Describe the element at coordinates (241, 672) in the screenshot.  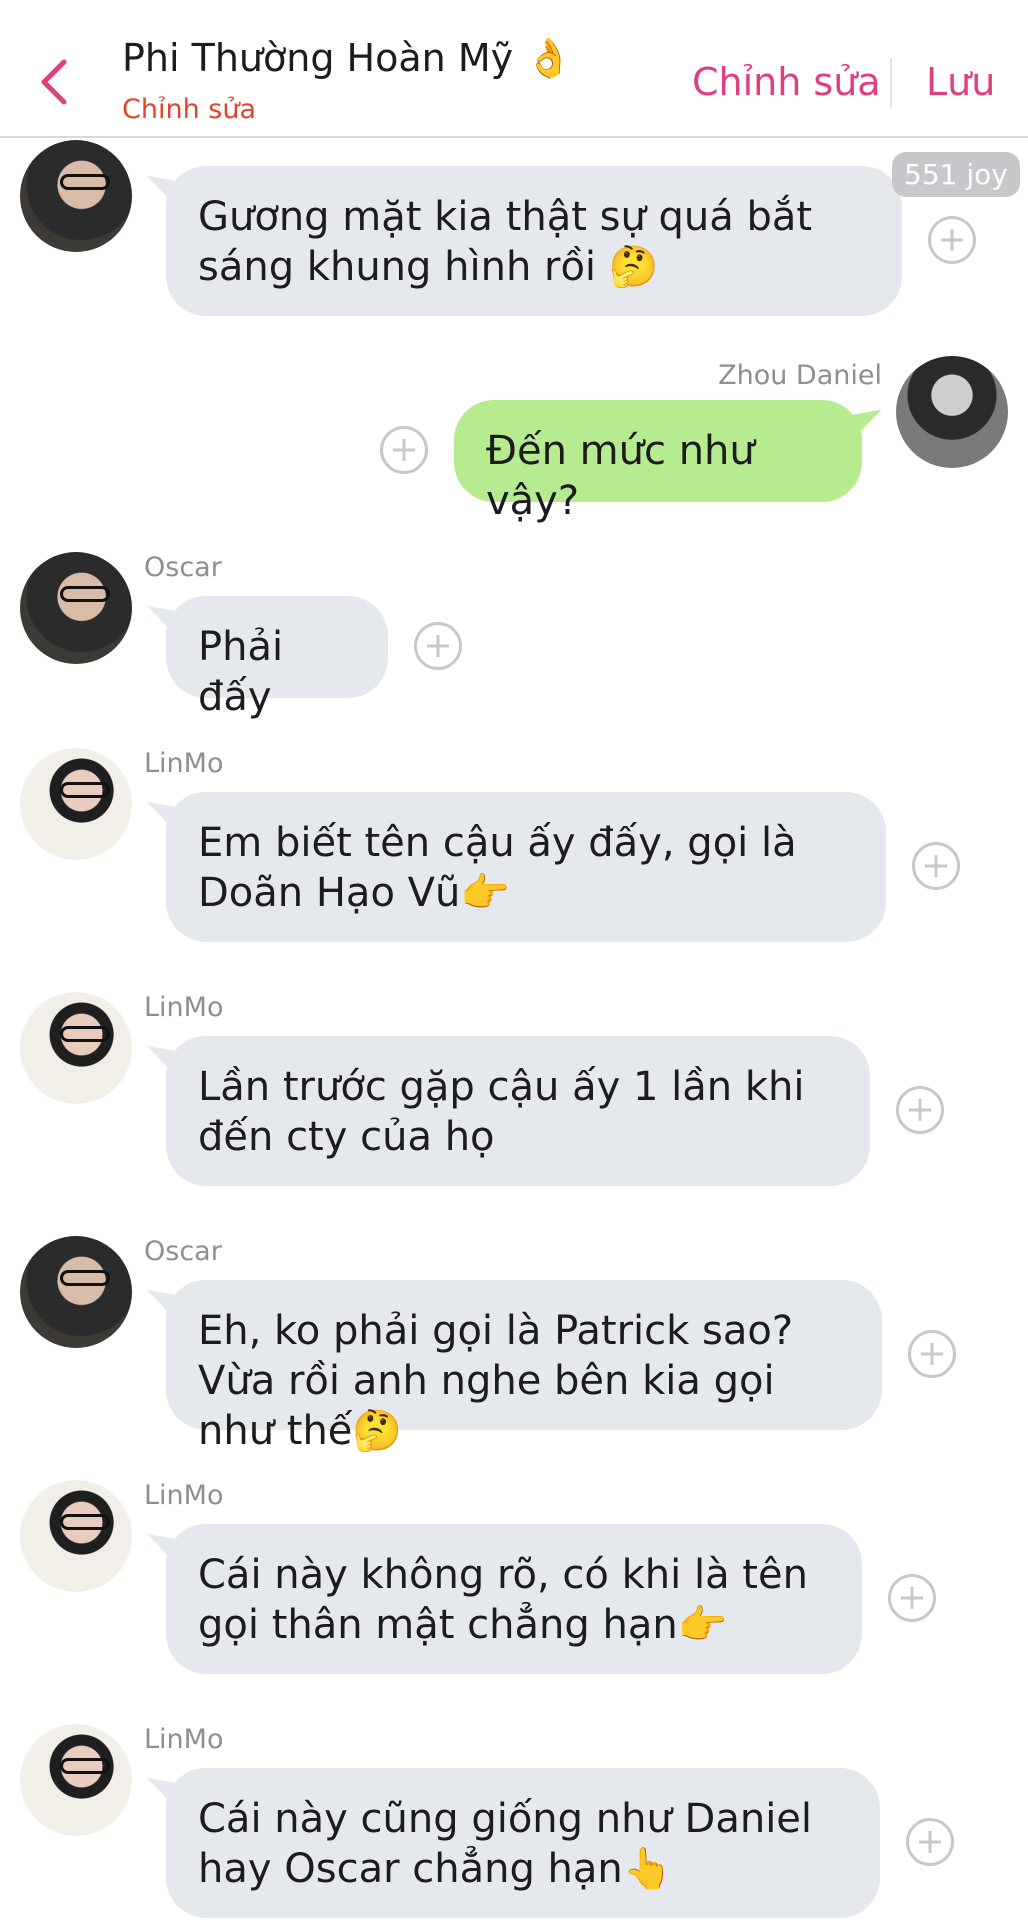
I see `message-text: Phải đấy` at that location.